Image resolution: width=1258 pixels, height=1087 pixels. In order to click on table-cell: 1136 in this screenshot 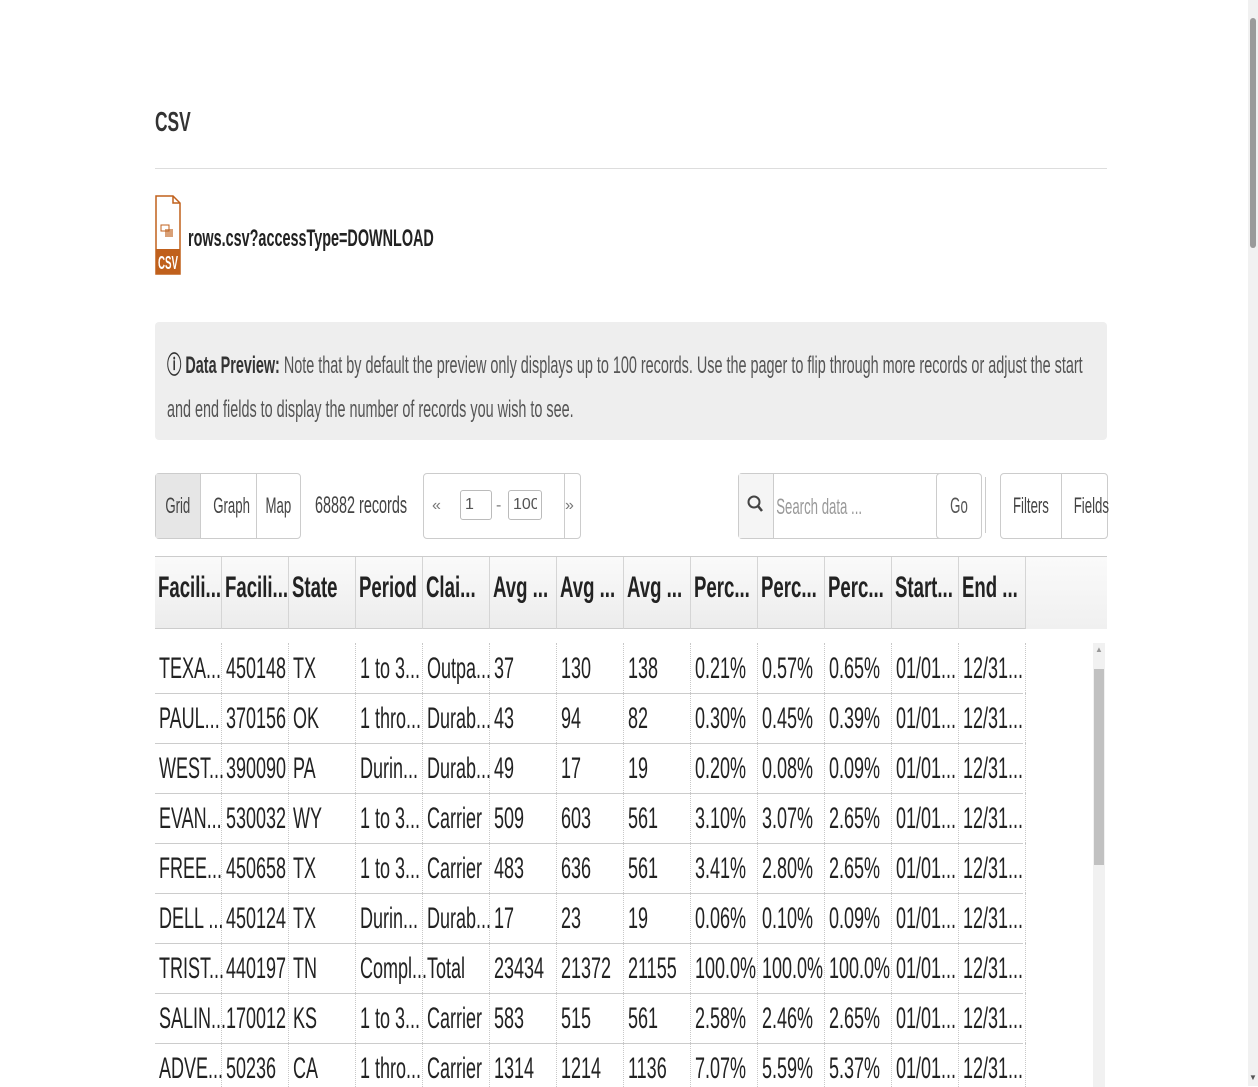, I will do `click(657, 1065)`.